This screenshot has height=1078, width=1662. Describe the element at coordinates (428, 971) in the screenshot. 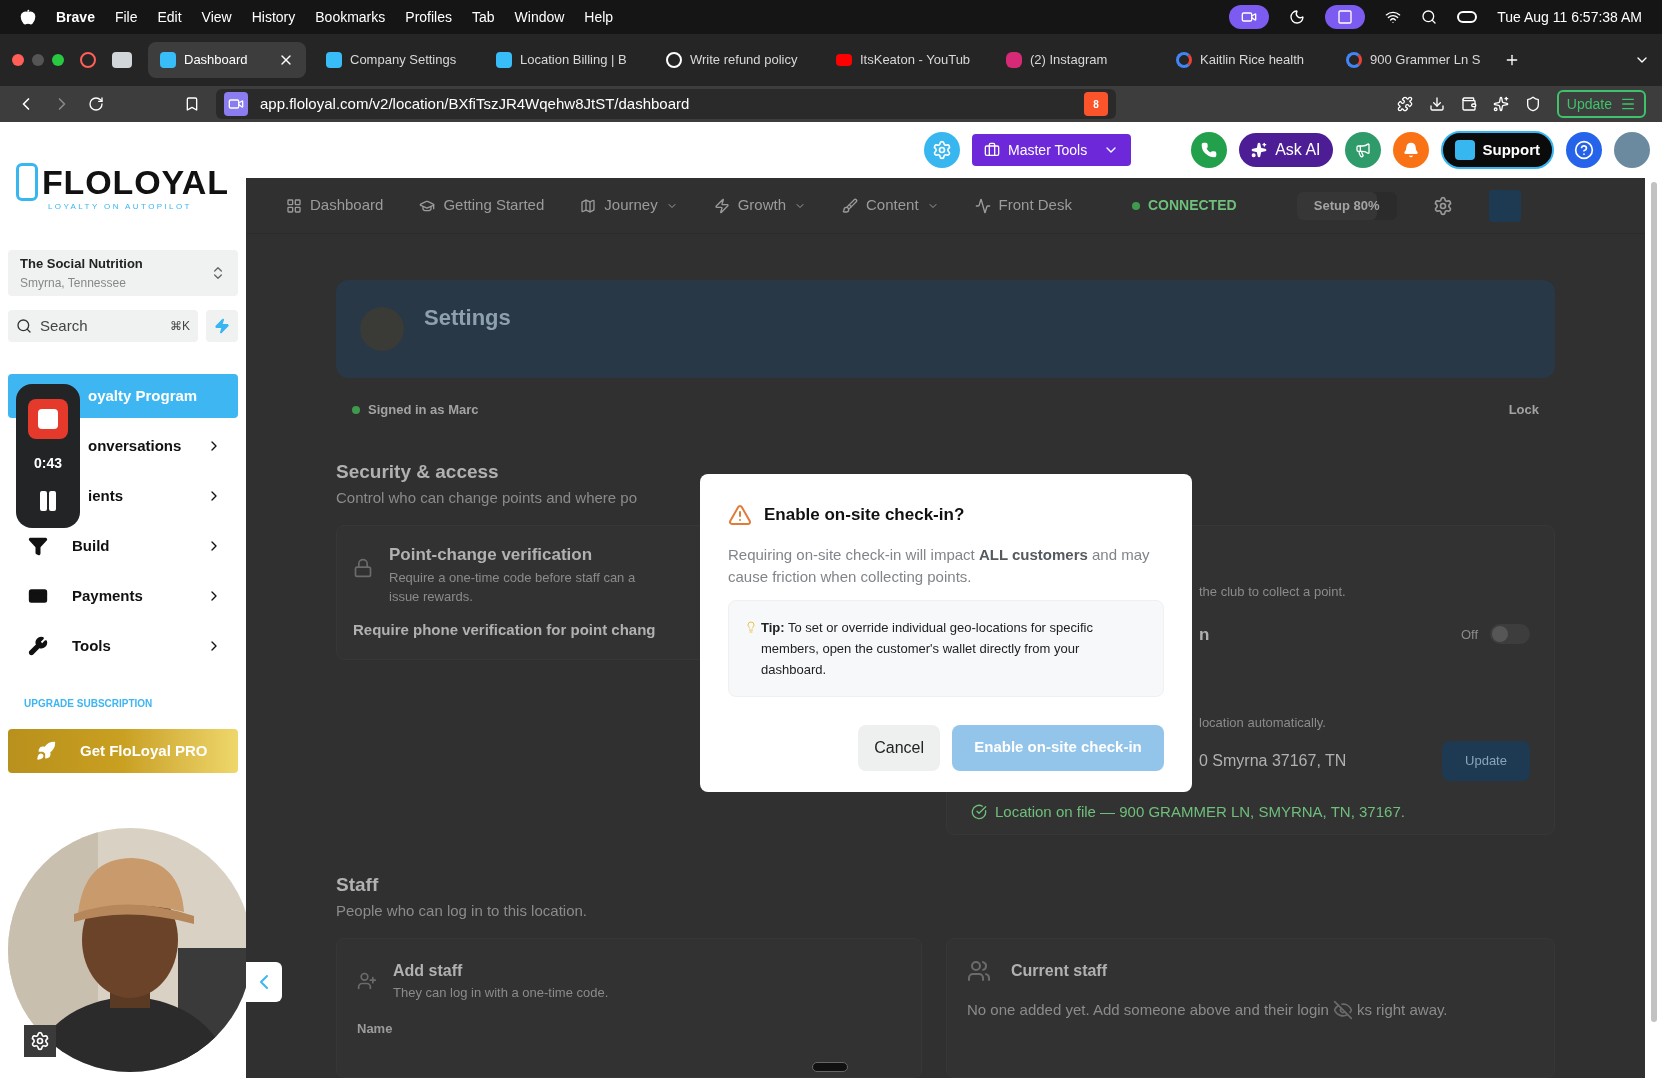

I see `card-title: Add staff` at that location.